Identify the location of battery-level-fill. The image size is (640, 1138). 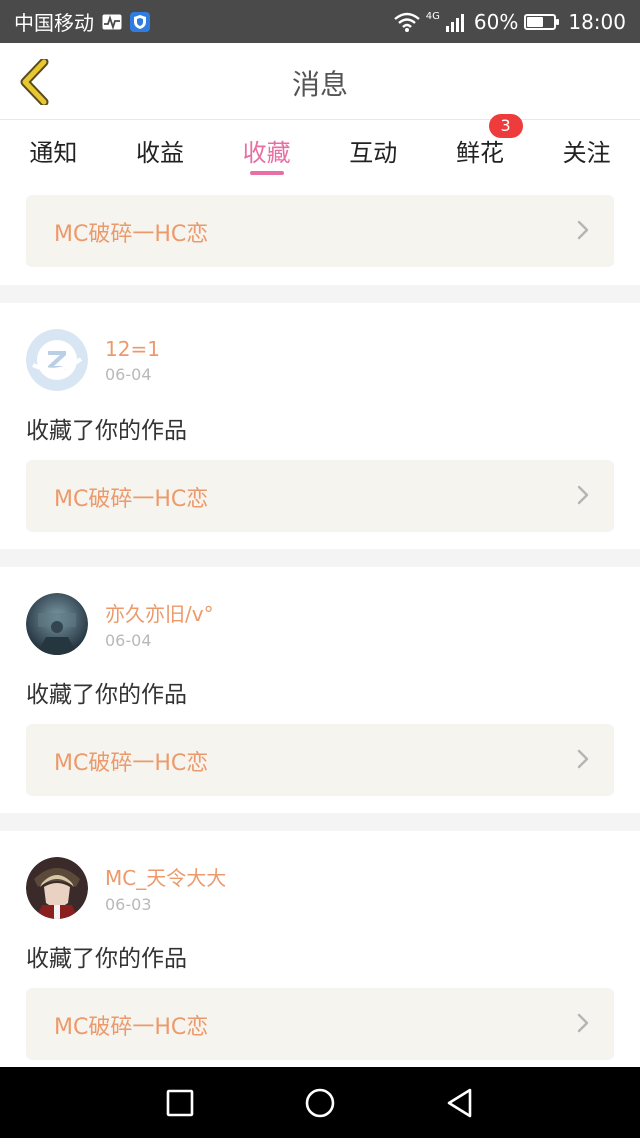
(535, 21).